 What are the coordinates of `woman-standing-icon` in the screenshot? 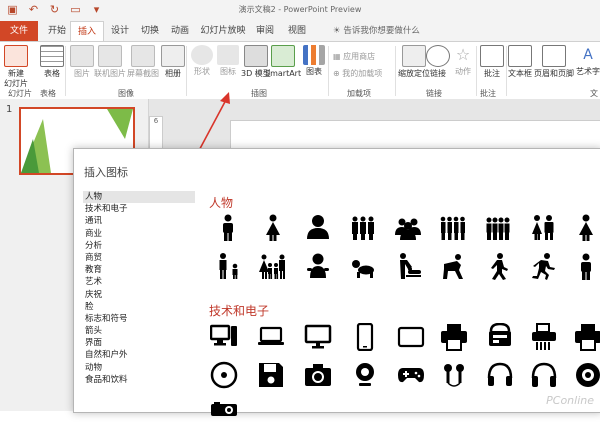 It's located at (586, 227).